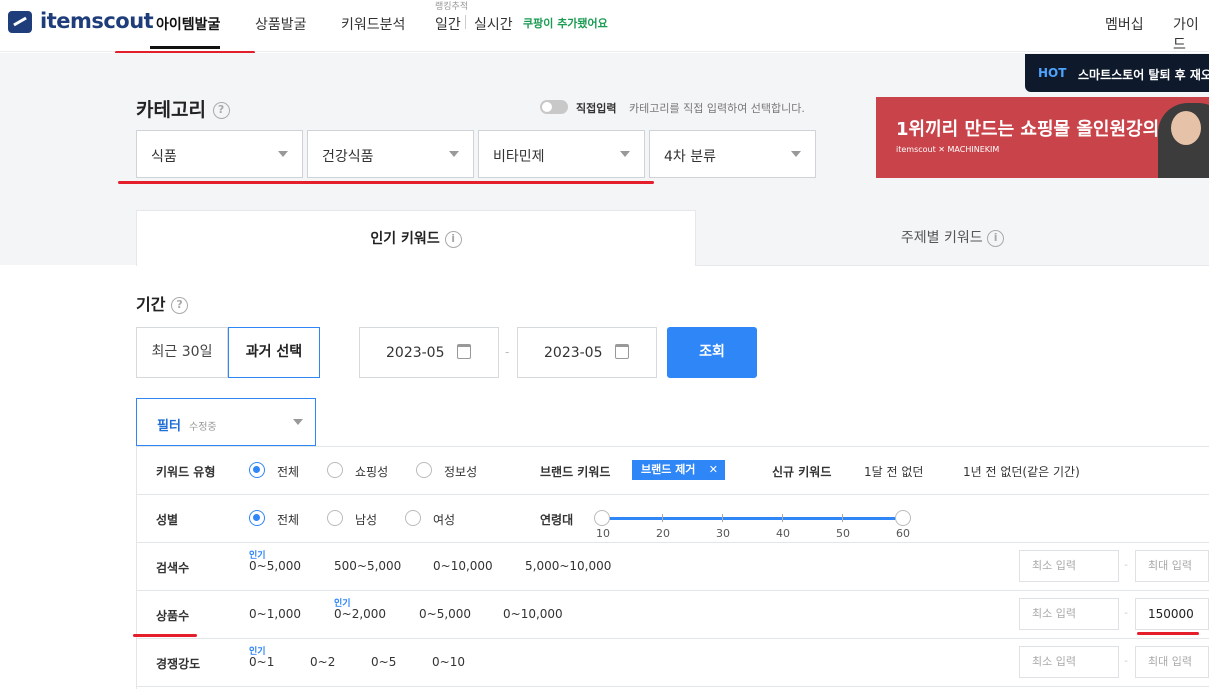 This screenshot has height=689, width=1209. Describe the element at coordinates (557, 520) in the screenshot. I see `age-label: 연령대` at that location.